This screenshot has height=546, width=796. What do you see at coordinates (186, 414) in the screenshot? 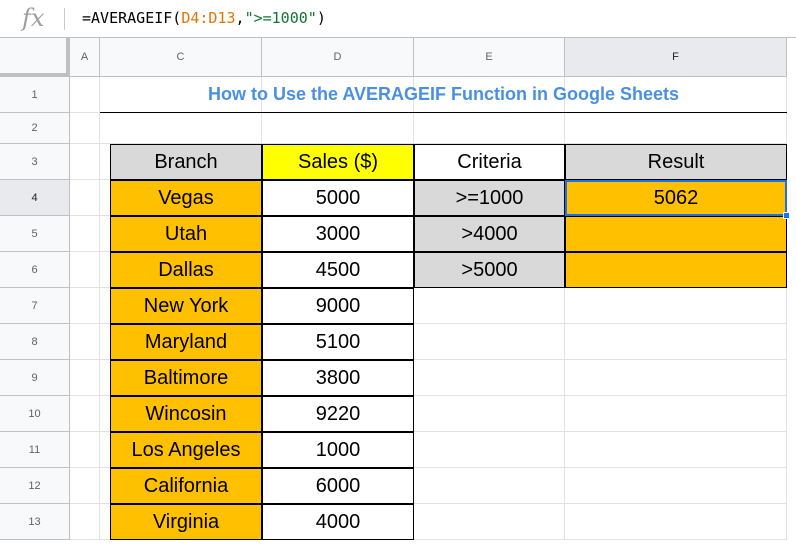
I see `branch-cell: Wincosin` at bounding box center [186, 414].